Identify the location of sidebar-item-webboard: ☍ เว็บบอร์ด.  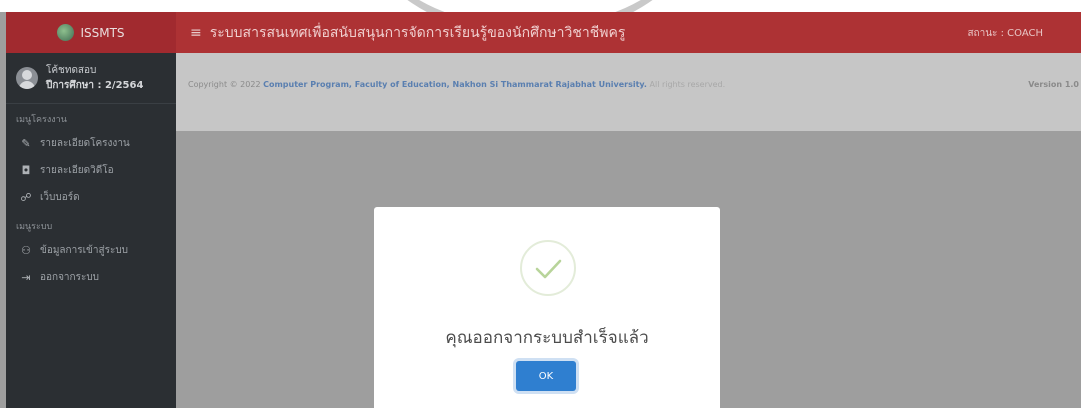
(91, 197).